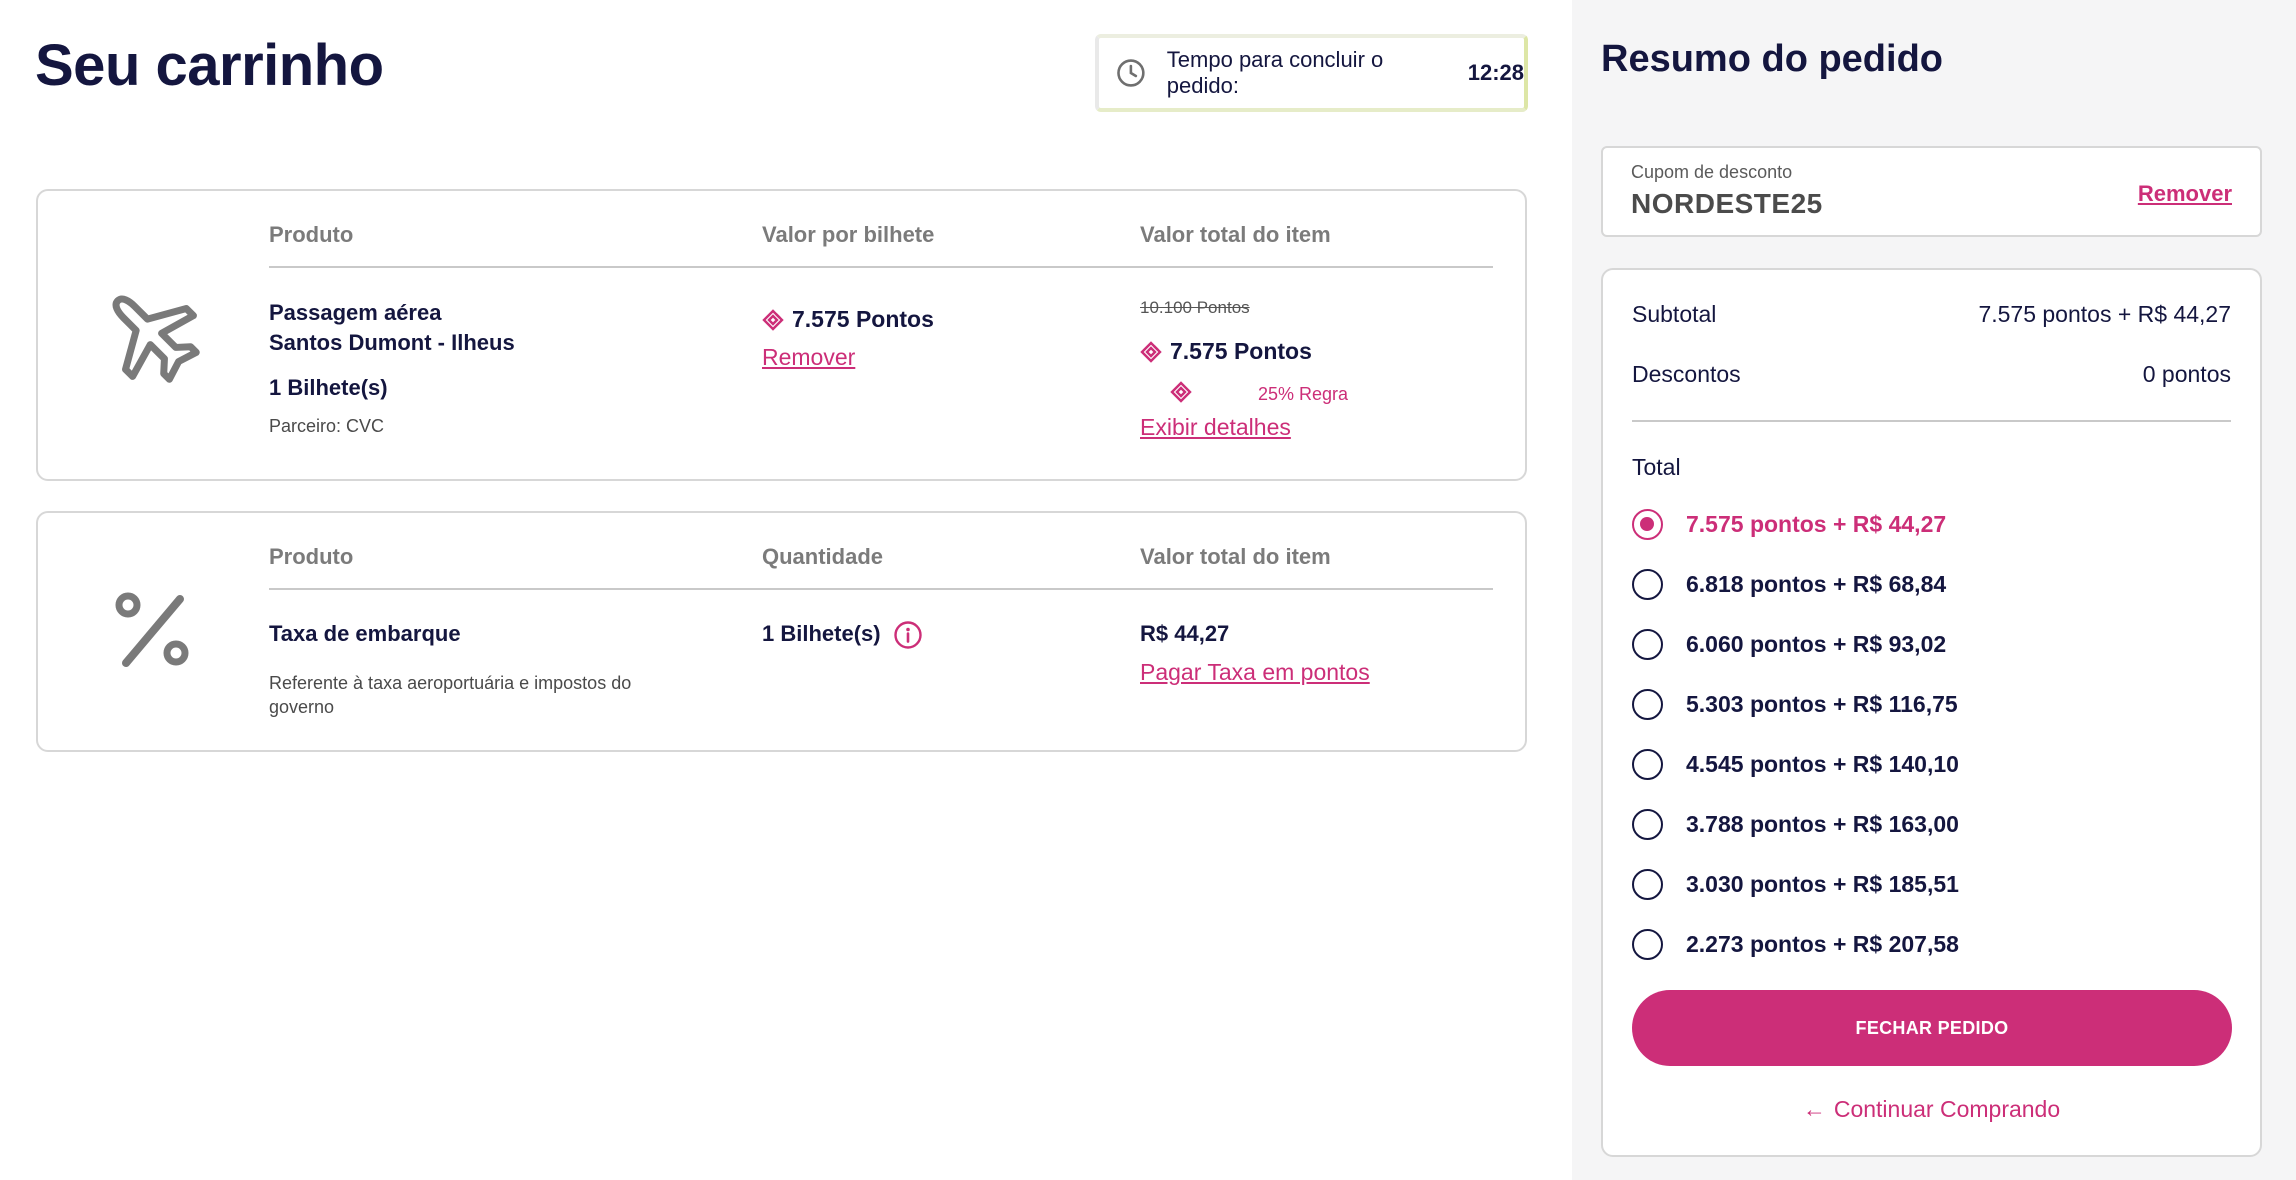  I want to click on discount-label: Descontos, so click(1686, 374).